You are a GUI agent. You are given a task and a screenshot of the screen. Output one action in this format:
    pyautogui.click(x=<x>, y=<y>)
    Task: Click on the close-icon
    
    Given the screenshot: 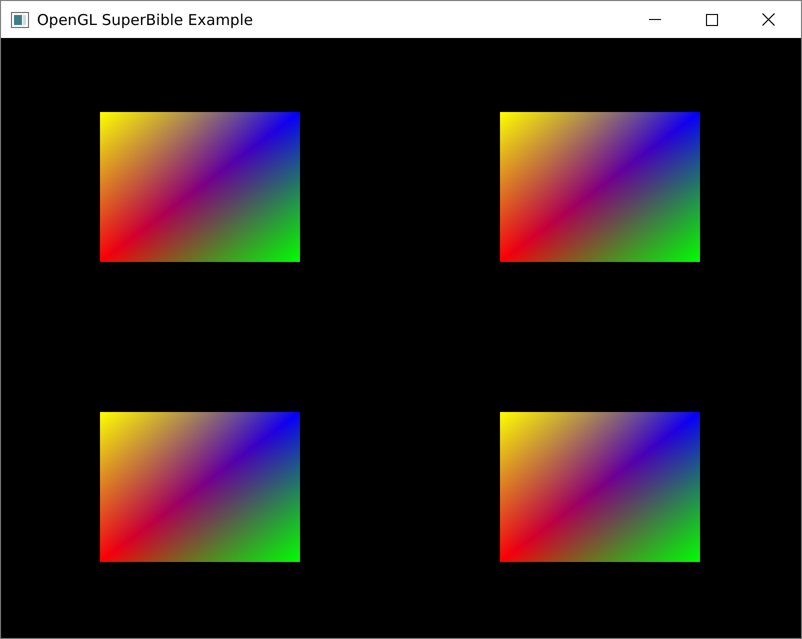 What is the action you would take?
    pyautogui.click(x=768, y=19)
    